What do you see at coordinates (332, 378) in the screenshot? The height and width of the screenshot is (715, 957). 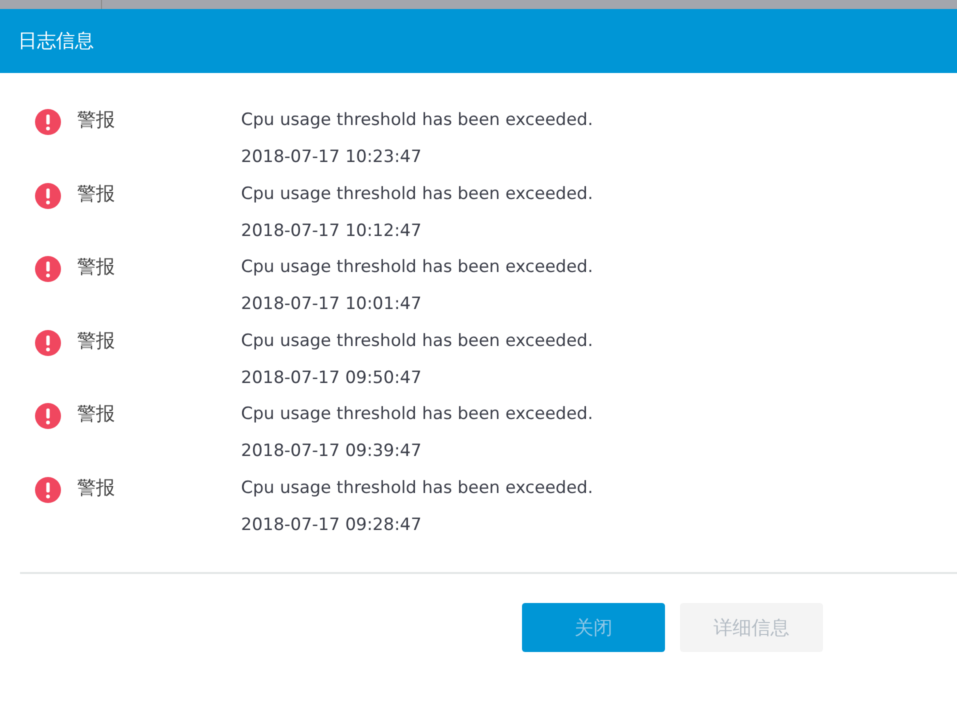 I see `log-time: 2018-07-17 09:50:47` at bounding box center [332, 378].